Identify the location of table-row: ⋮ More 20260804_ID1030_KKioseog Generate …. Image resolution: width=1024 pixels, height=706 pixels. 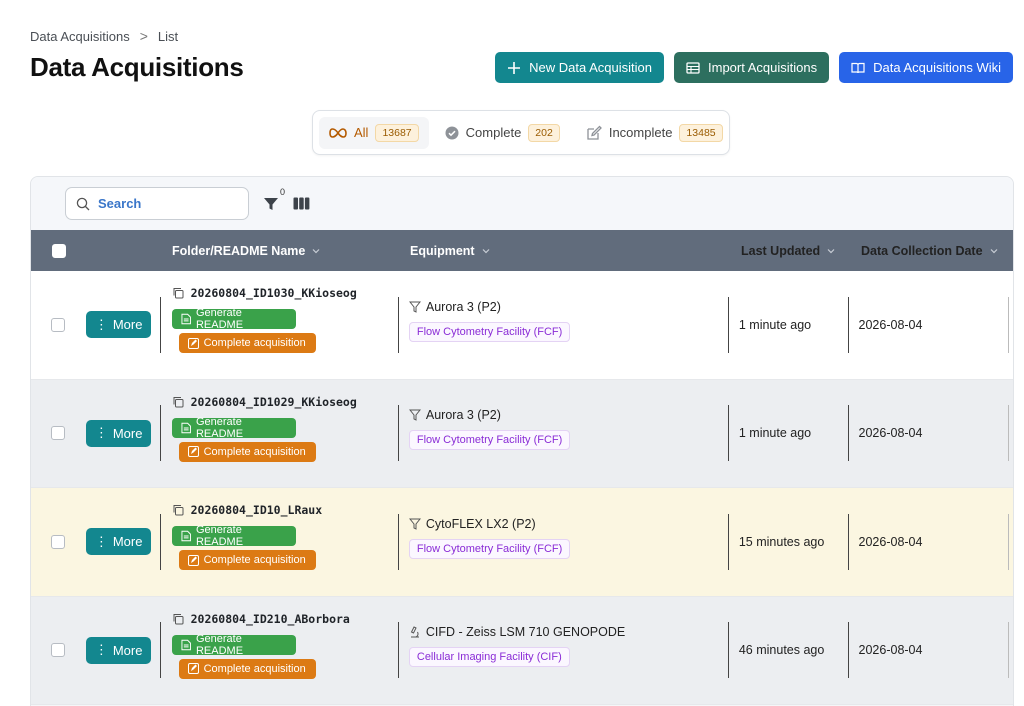
(522, 325).